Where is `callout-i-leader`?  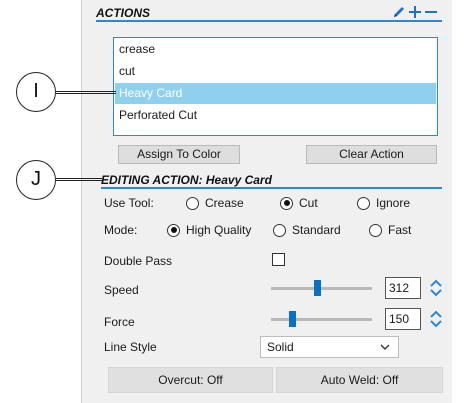 callout-i-leader is located at coordinates (86, 92).